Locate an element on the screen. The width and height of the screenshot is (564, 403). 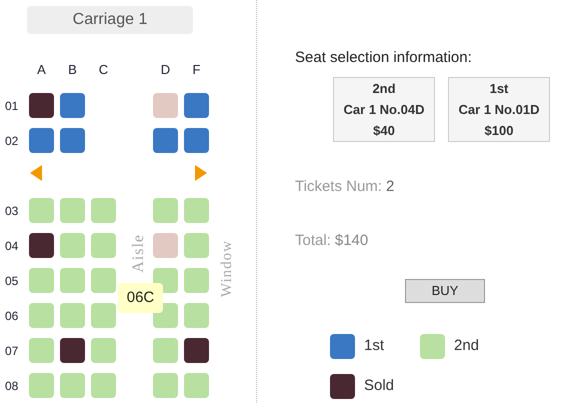
ticket-price: $40 is located at coordinates (384, 131).